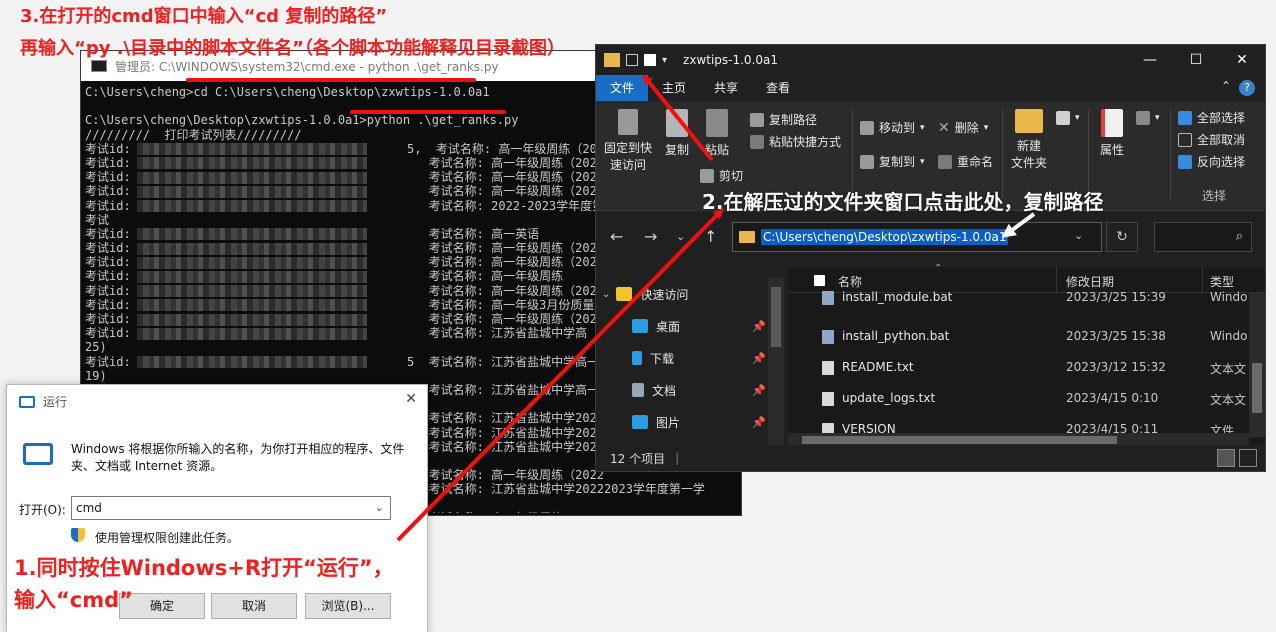 This screenshot has height=632, width=1276. What do you see at coordinates (699, 358) in the screenshot?
I see `nav-downloads: 下载 📌` at bounding box center [699, 358].